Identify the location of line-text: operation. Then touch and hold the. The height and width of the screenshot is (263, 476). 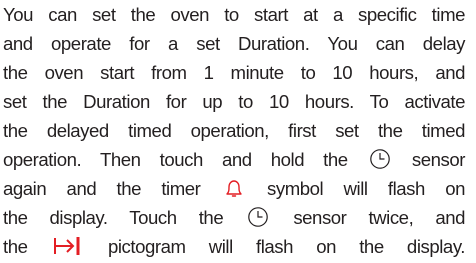
(175, 159).